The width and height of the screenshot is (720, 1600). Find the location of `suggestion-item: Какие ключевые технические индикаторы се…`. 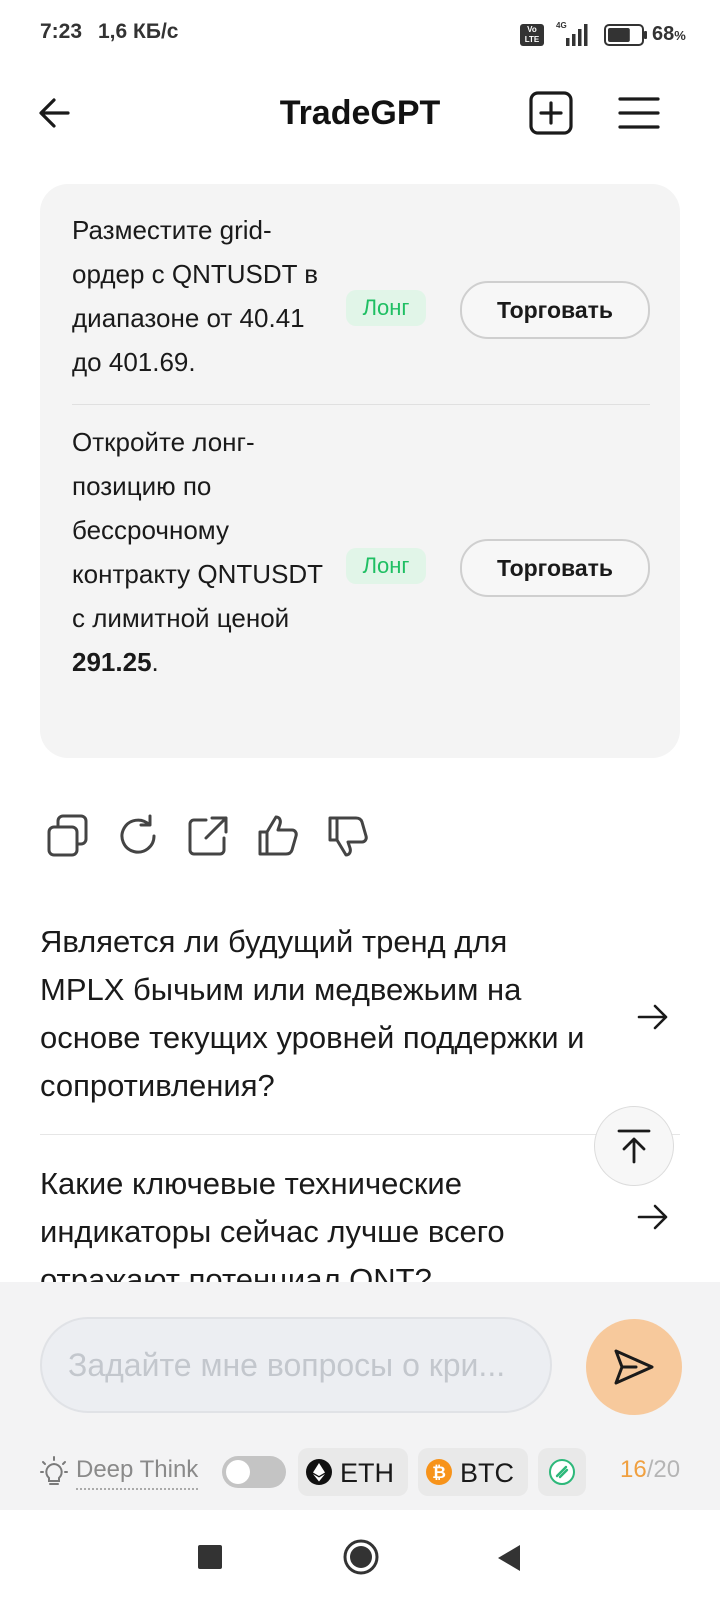

suggestion-item: Какие ключевые технические индикаторы се… is located at coordinates (360, 1221).